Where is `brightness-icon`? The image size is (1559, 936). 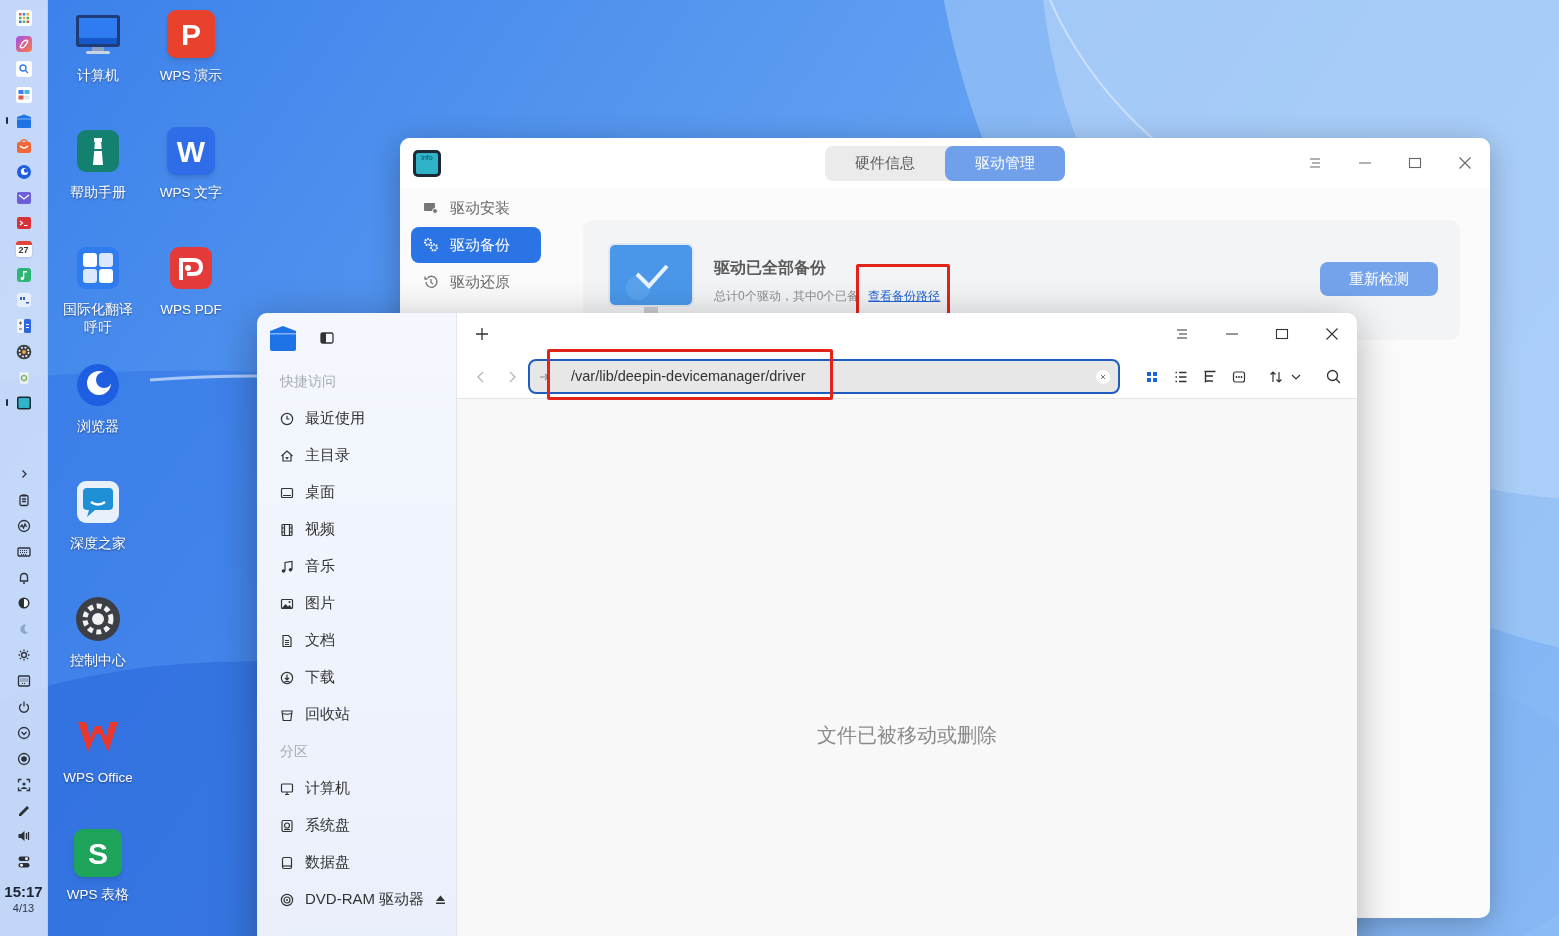 brightness-icon is located at coordinates (23, 655).